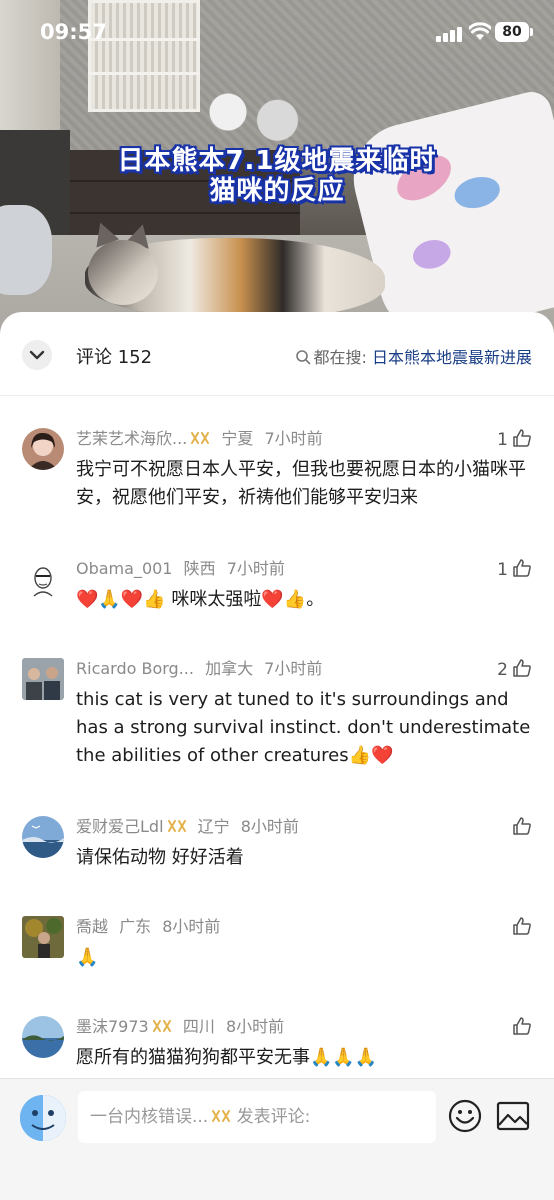  Describe the element at coordinates (237, 438) in the screenshot. I see `comment-location: 宁夏` at that location.